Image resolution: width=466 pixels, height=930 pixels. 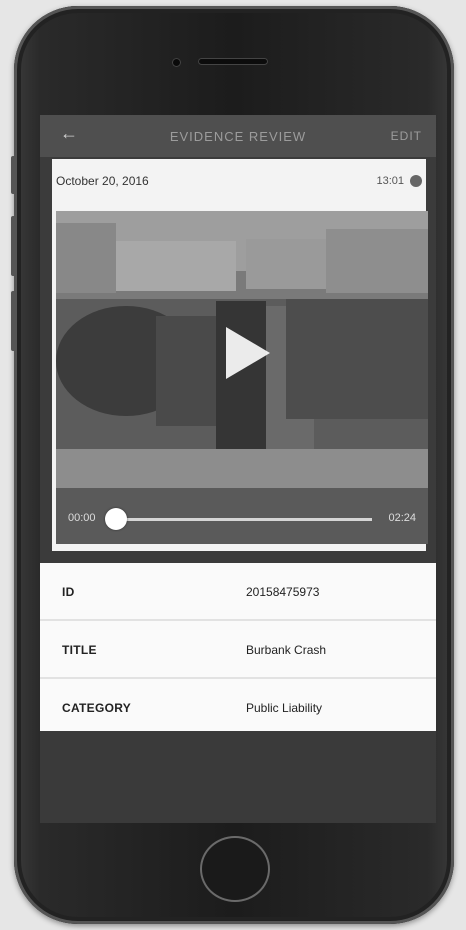 What do you see at coordinates (238, 777) in the screenshot?
I see `screen-footer` at bounding box center [238, 777].